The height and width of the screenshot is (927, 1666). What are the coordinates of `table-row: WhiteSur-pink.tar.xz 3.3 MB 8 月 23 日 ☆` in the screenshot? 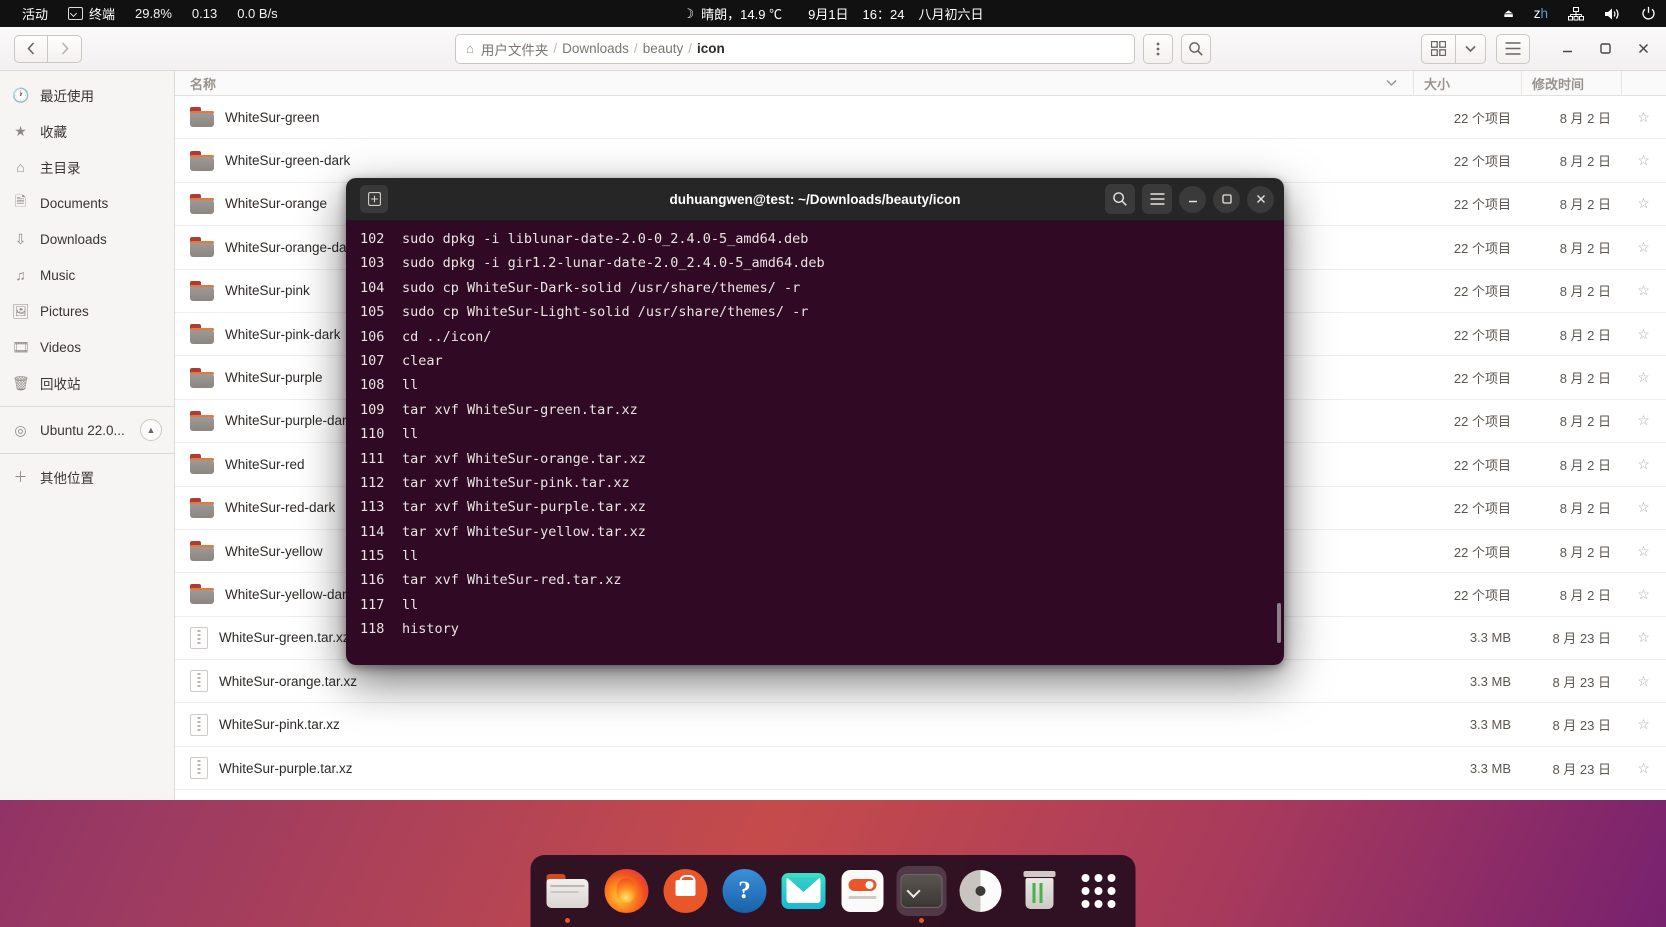 It's located at (920, 725).